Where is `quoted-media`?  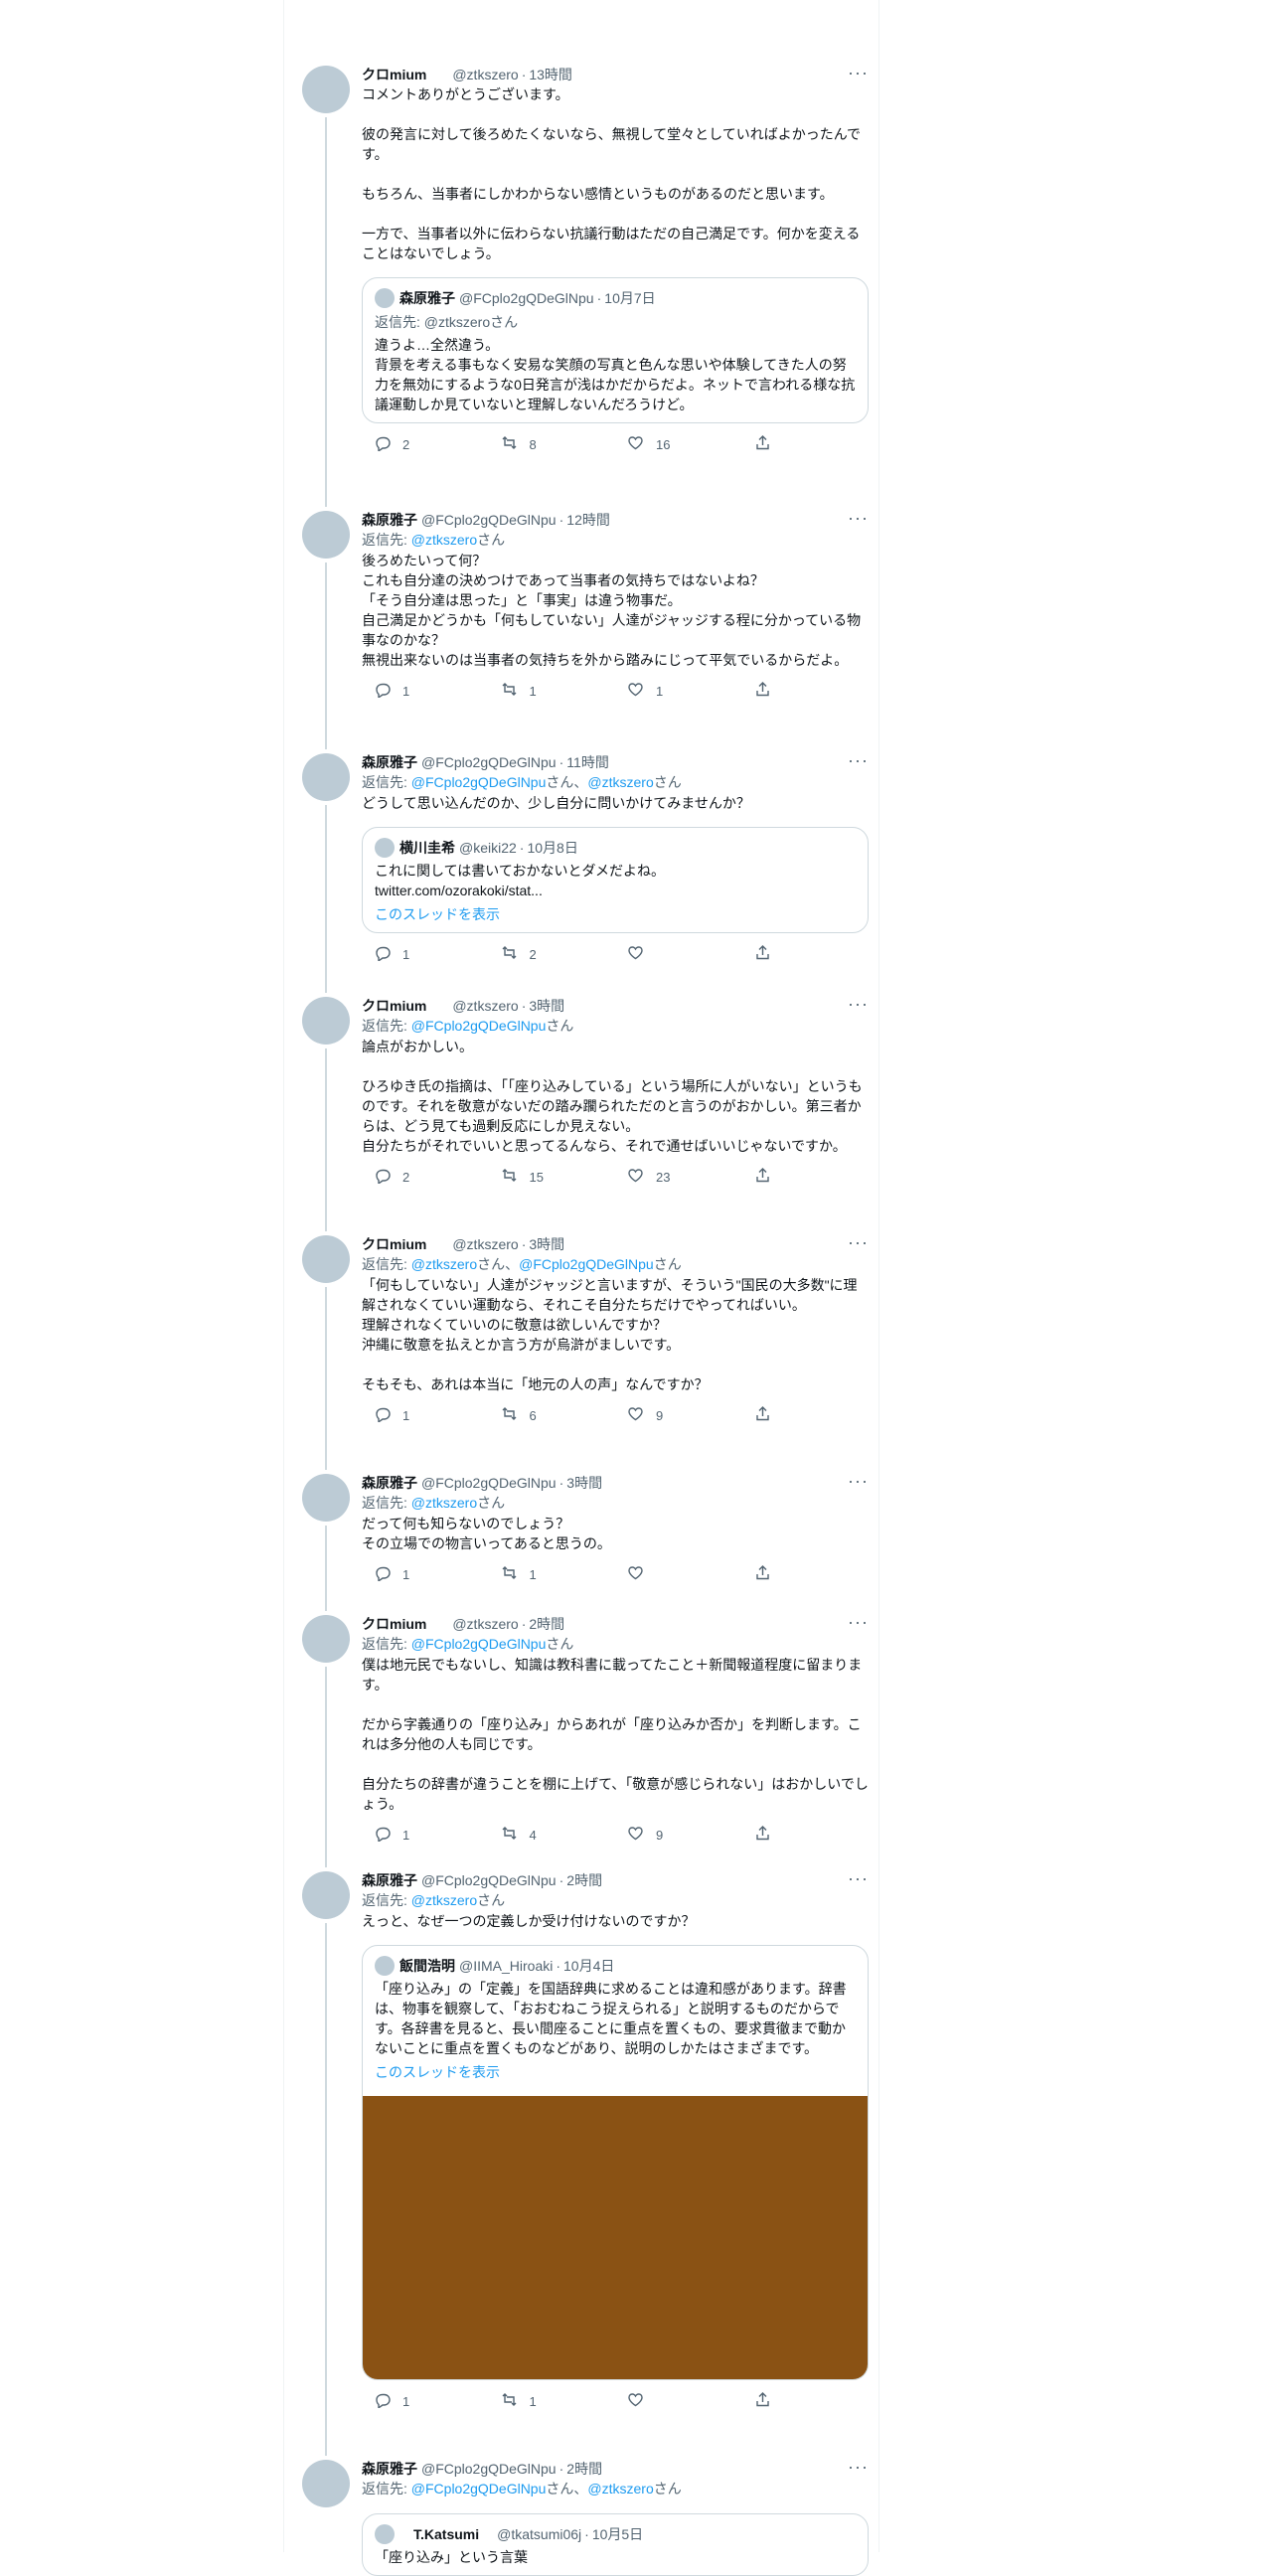
quoted-media is located at coordinates (615, 2237).